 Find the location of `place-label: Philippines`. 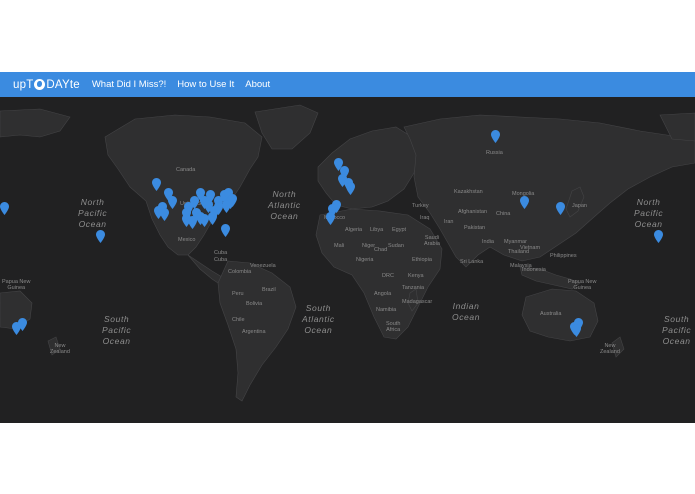

place-label: Philippines is located at coordinates (563, 256).